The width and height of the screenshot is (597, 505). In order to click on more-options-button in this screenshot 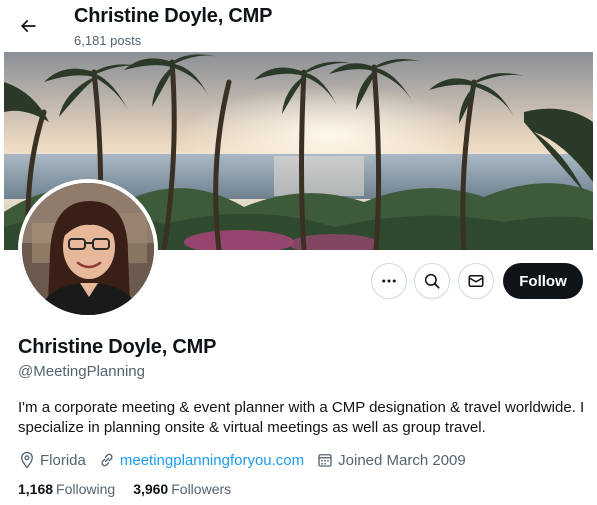, I will do `click(389, 281)`.